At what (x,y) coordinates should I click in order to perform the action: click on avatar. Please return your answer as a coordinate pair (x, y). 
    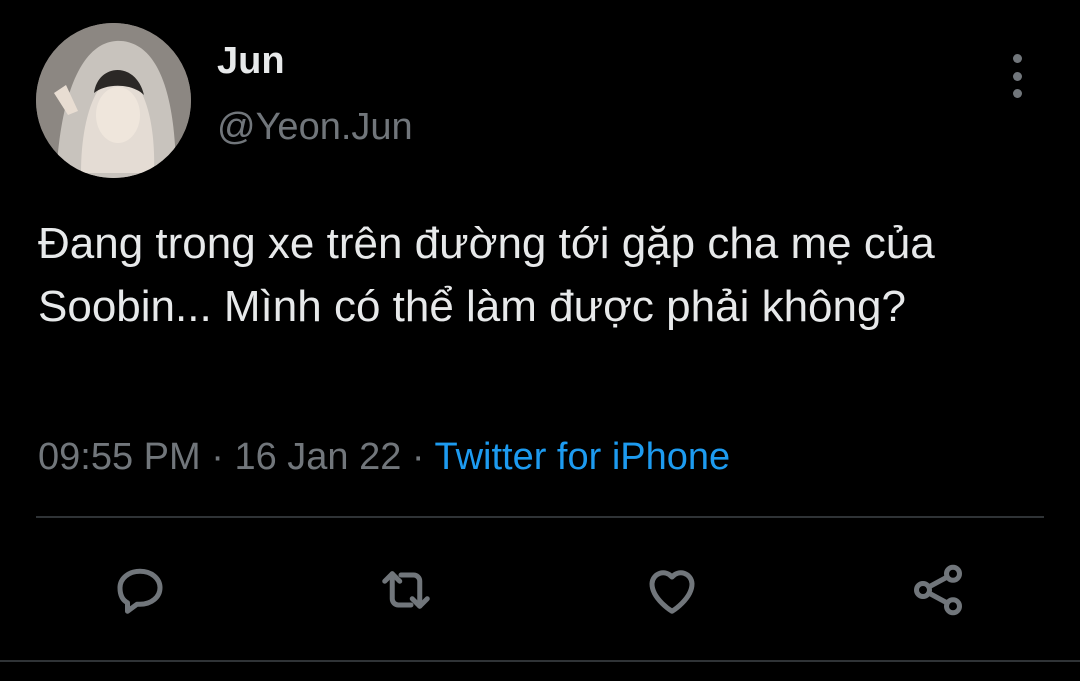
    Looking at the image, I should click on (113, 100).